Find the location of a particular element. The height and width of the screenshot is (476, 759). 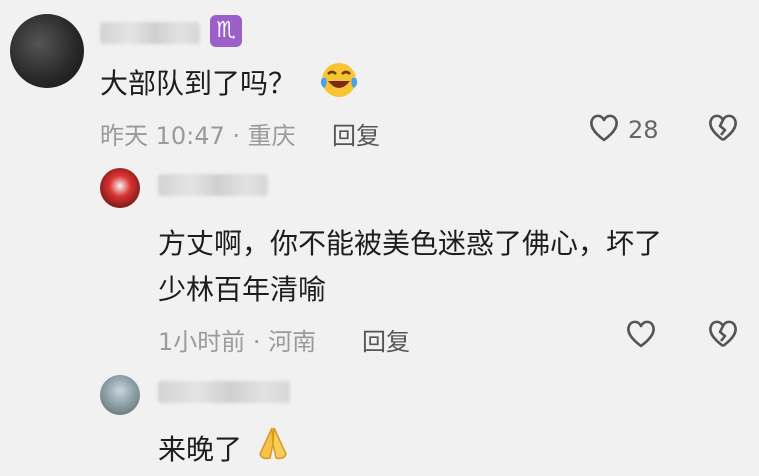

scorpio-icon: ♏ is located at coordinates (226, 31).